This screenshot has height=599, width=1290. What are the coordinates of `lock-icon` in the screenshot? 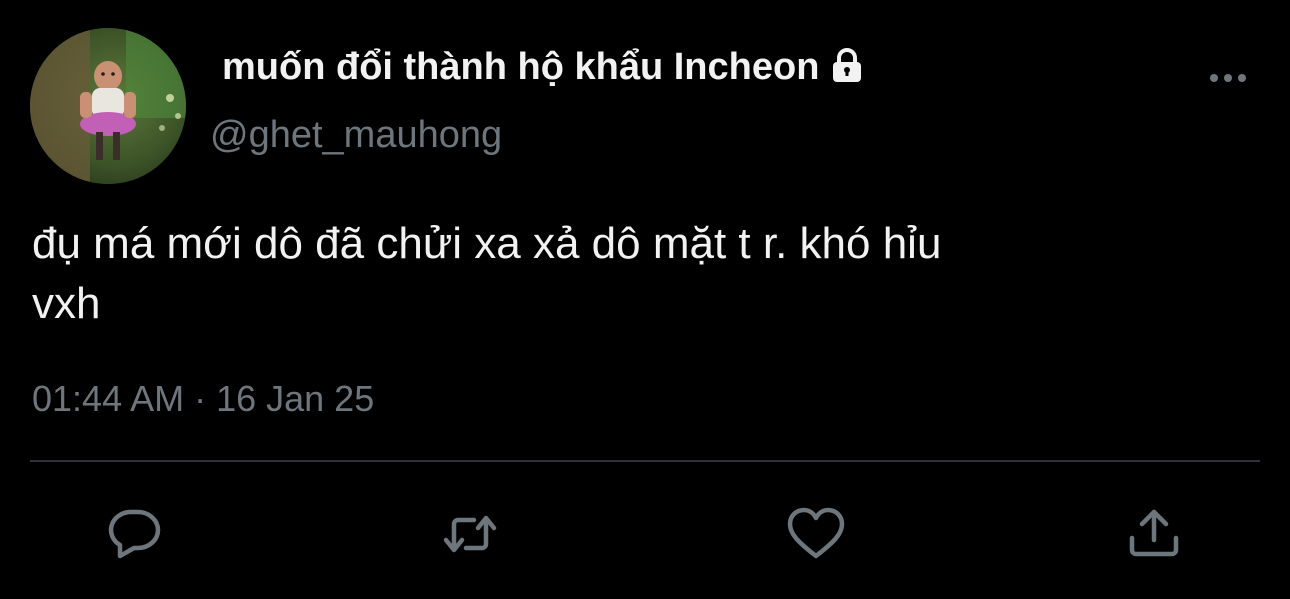 It's located at (847, 66).